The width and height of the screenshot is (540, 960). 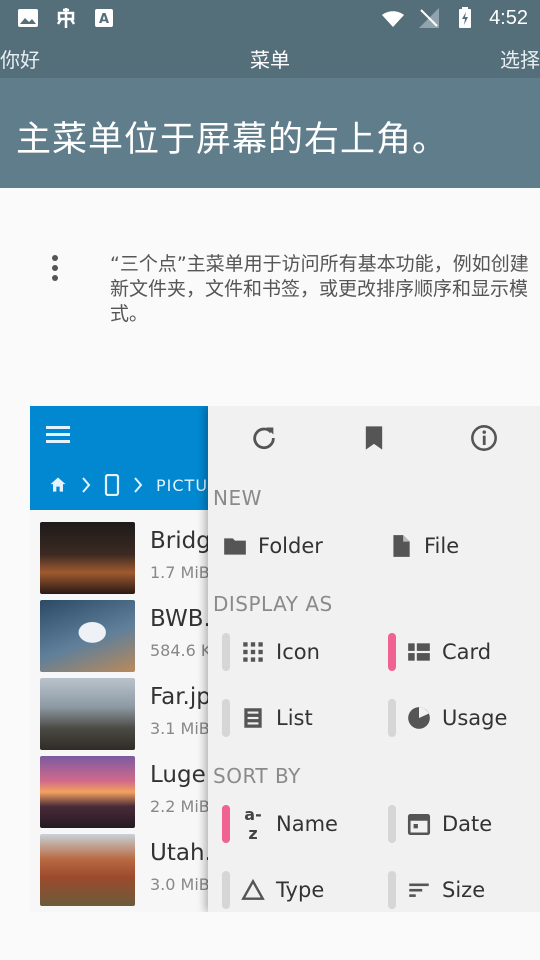 I want to click on folder-label: Folder, so click(x=290, y=546).